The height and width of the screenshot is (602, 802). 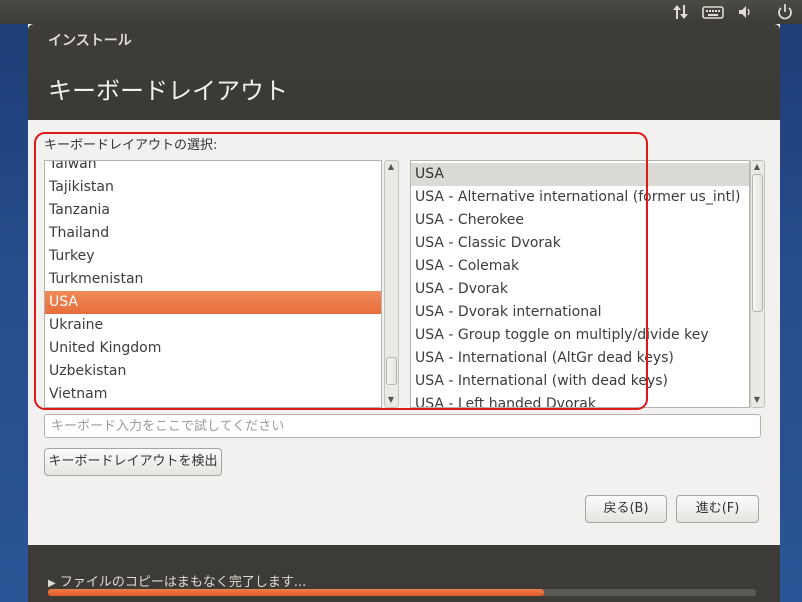 What do you see at coordinates (681, 12) in the screenshot?
I see `network-updown-icon` at bounding box center [681, 12].